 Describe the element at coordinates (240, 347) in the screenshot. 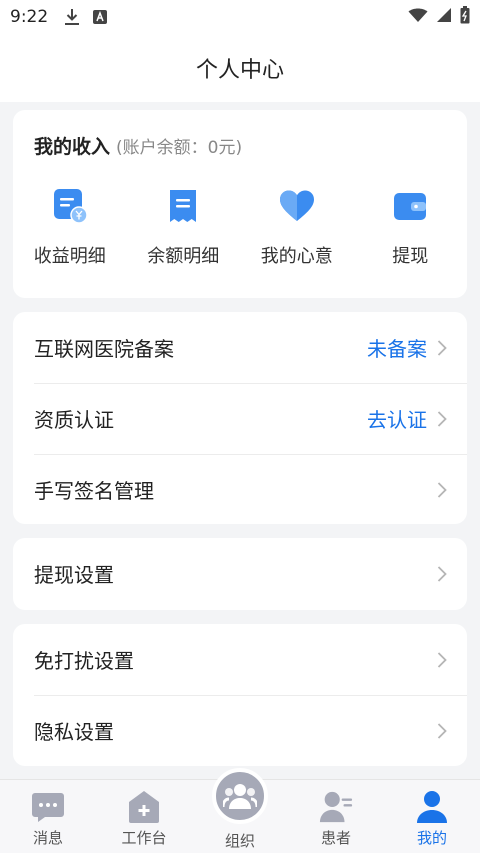

I see `menu-item-hospital-registration: 互联网医院备案 未备案` at that location.